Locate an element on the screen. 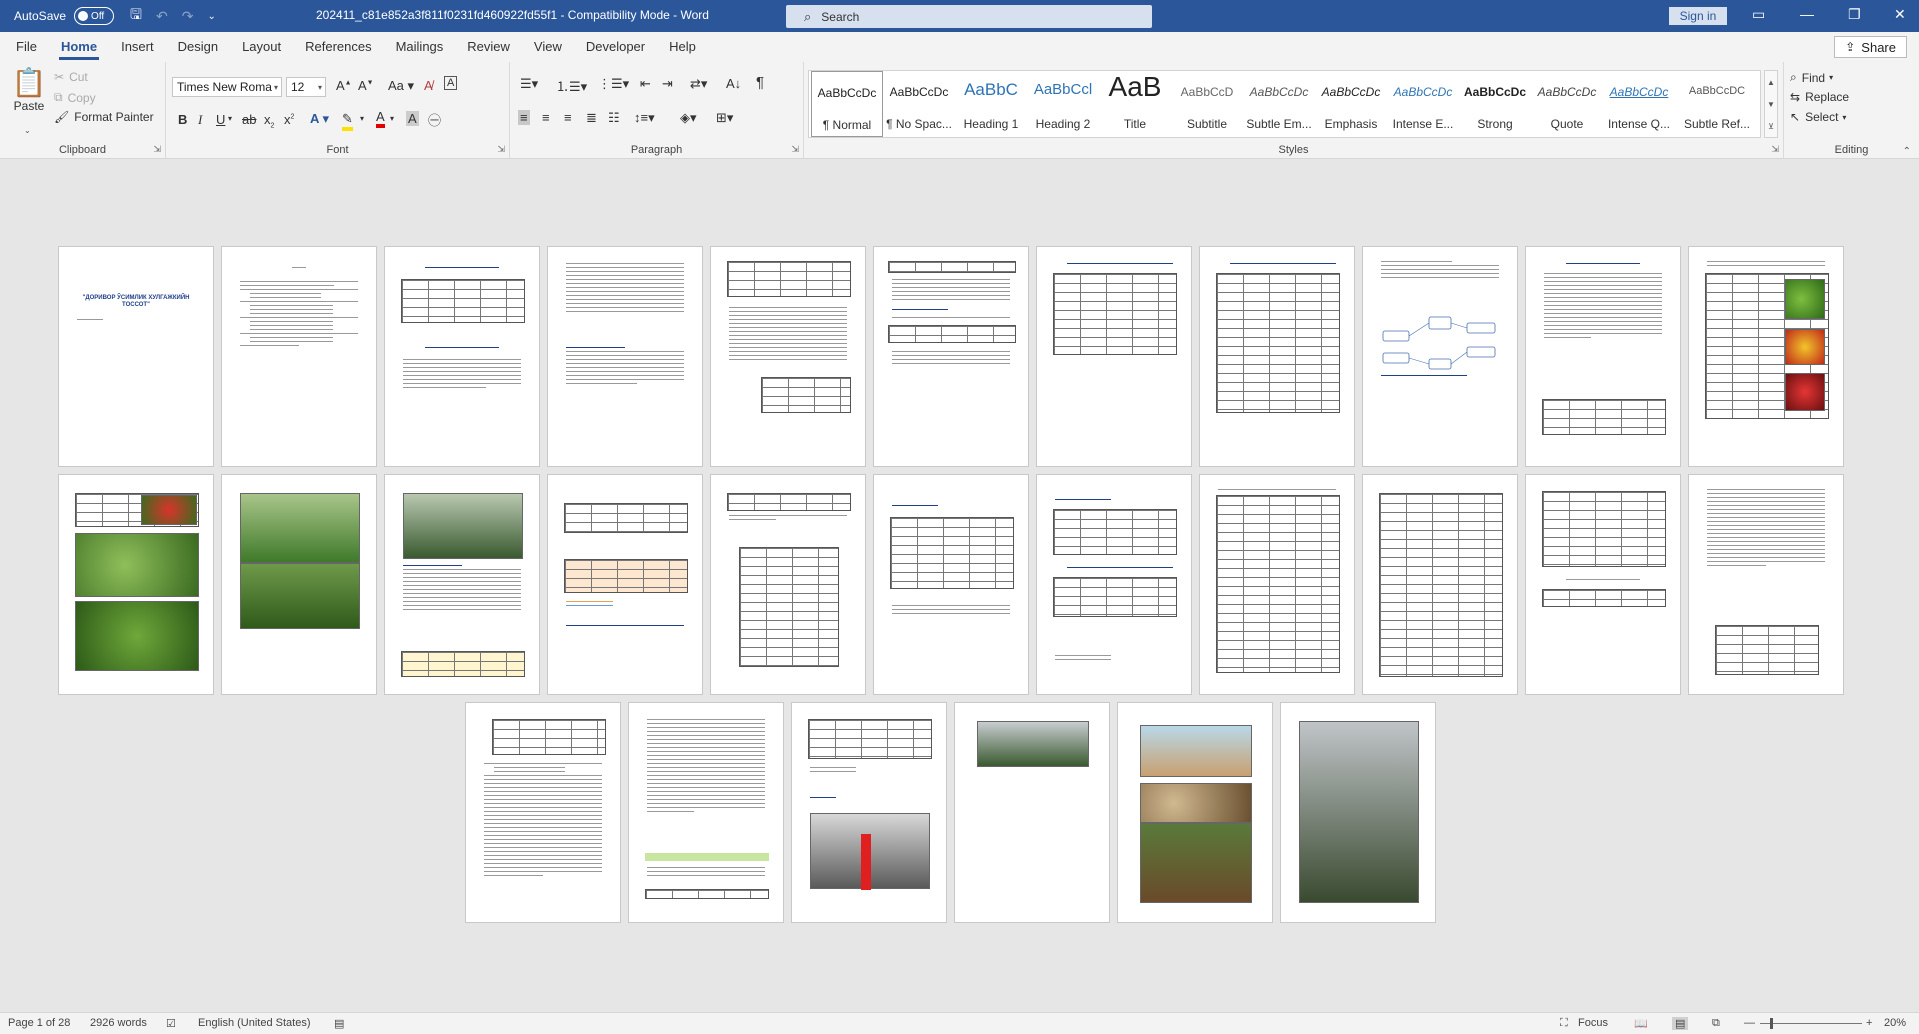 The width and height of the screenshot is (1919, 1034). page-thumbnail: "ДОРИВОР ЎСИМЛИК ХУЛГАЖКИЙН ТОССОТ" is located at coordinates (136, 356).